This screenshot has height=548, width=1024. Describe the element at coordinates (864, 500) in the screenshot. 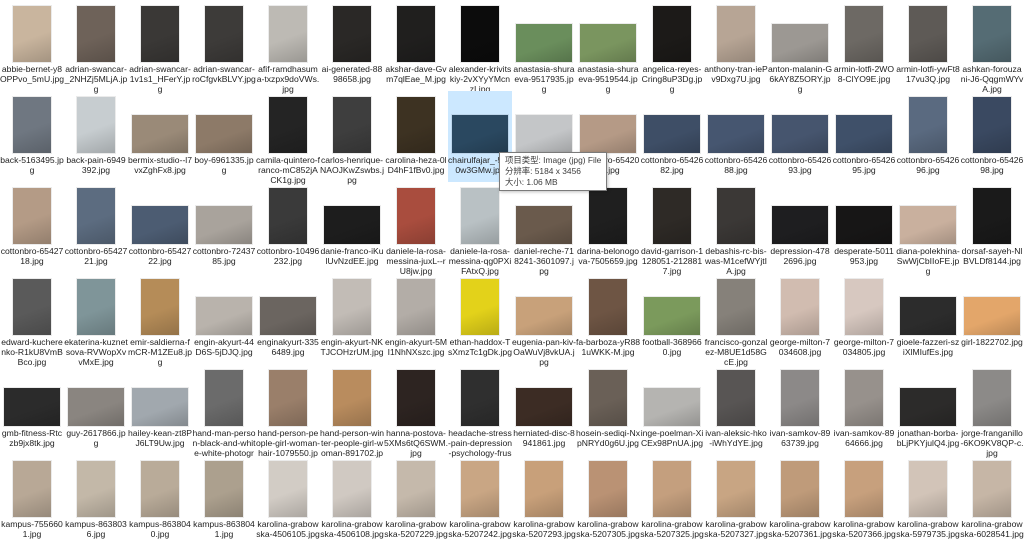

I see `file-item: karolina-grabowska-5207366.jpg` at that location.